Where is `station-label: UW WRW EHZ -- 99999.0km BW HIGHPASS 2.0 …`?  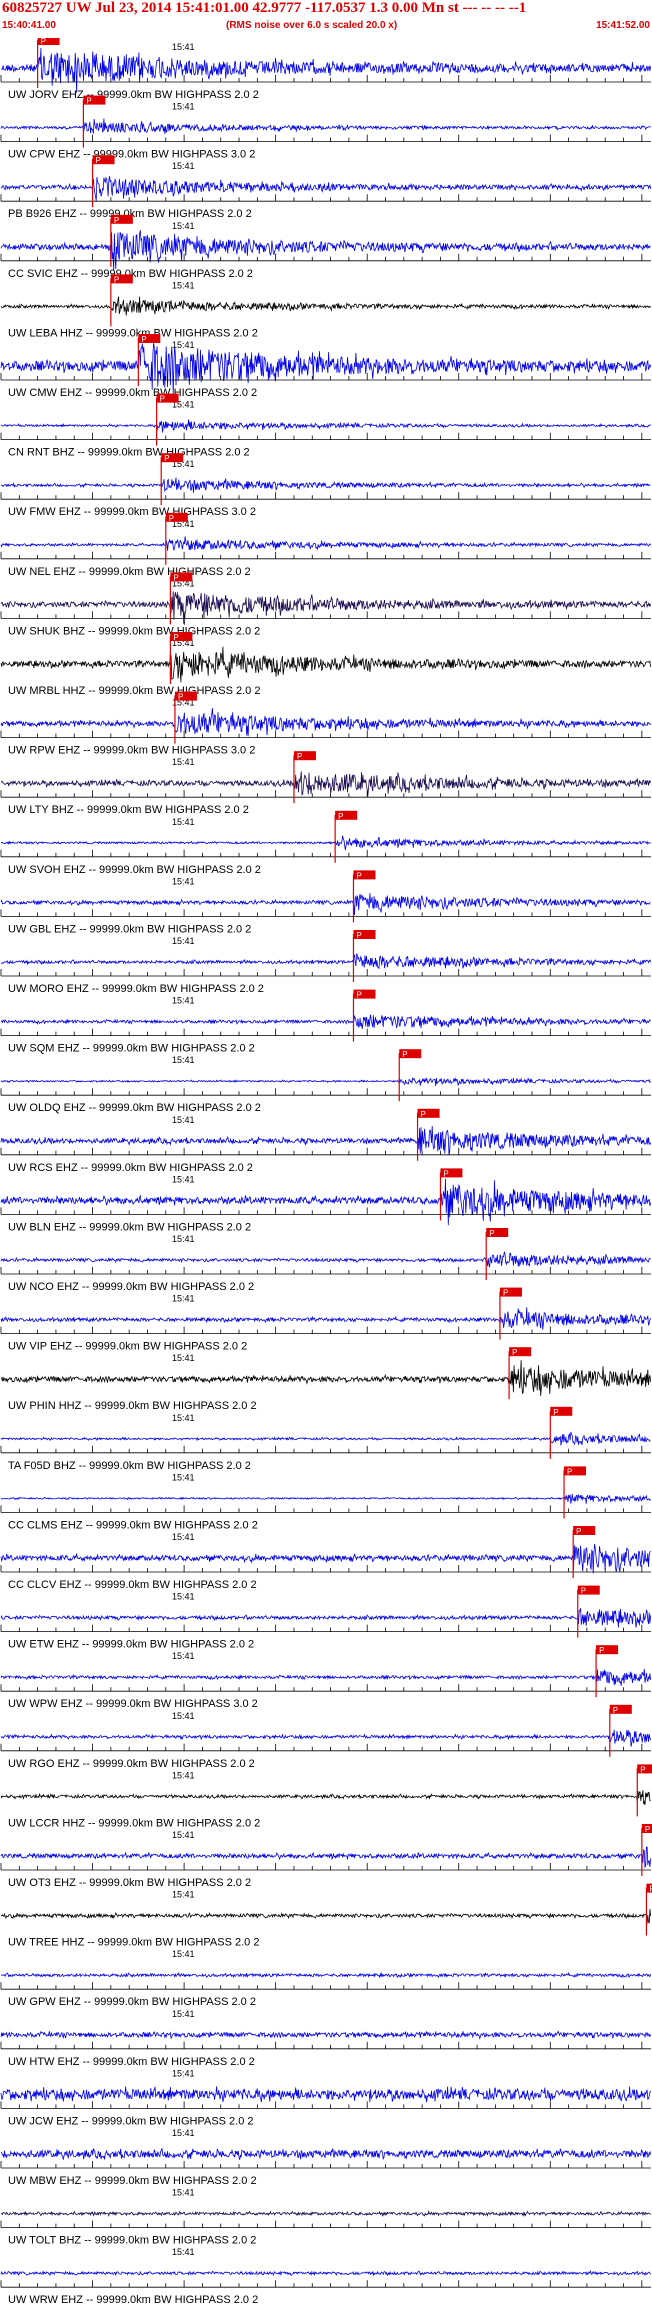
station-label: UW WRW EHZ -- 99999.0km BW HIGHPASS 2.0 … is located at coordinates (133, 2300).